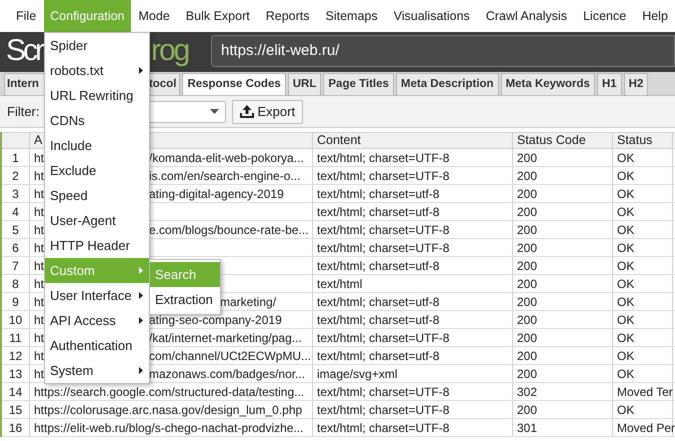  What do you see at coordinates (643, 140) in the screenshot?
I see `column-header: Status` at bounding box center [643, 140].